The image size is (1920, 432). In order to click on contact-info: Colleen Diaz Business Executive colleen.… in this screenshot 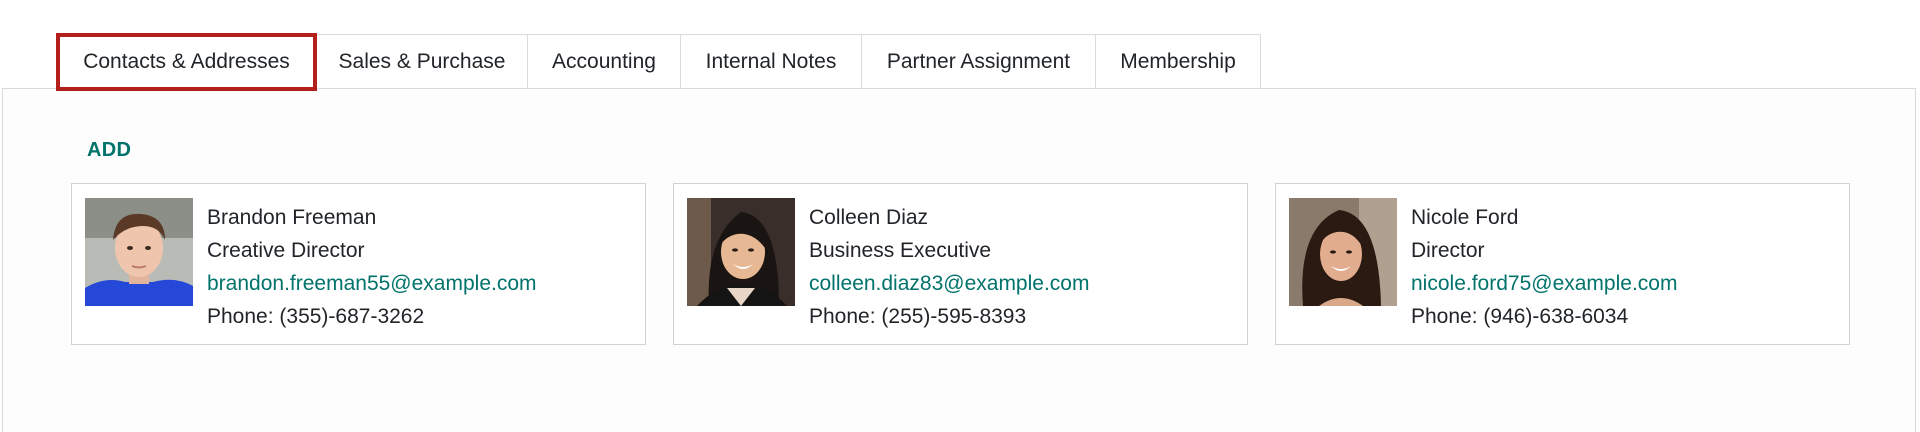, I will do `click(949, 267)`.